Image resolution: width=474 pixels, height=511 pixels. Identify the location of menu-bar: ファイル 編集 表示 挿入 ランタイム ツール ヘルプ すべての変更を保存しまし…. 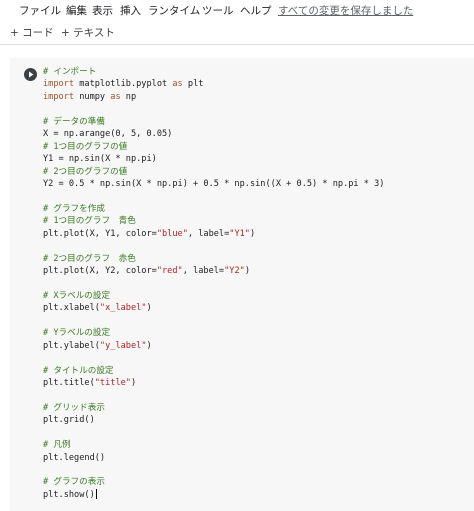
(237, 10).